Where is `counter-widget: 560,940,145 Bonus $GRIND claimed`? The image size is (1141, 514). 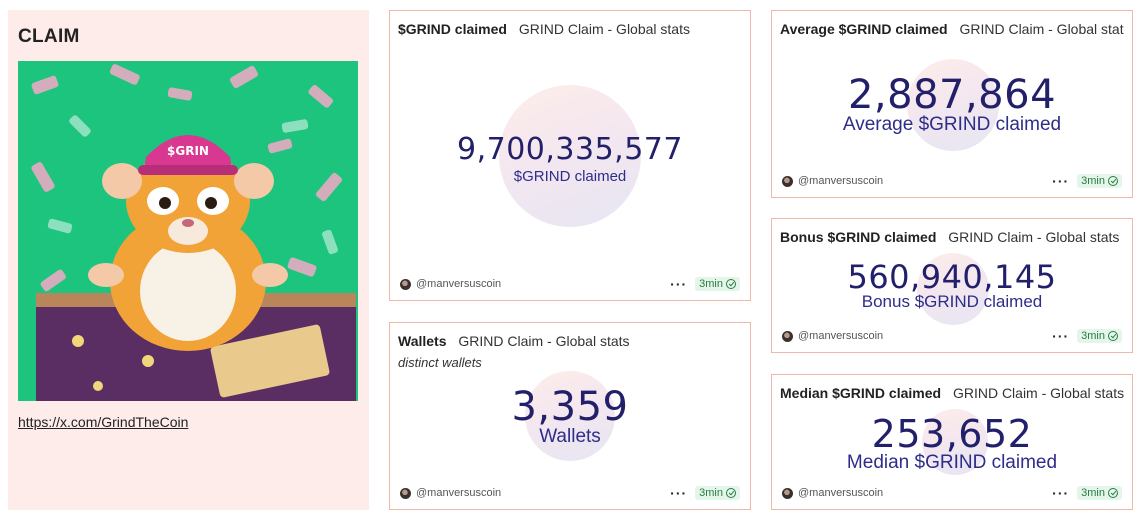 counter-widget: 560,940,145 Bonus $GRIND claimed is located at coordinates (952, 289).